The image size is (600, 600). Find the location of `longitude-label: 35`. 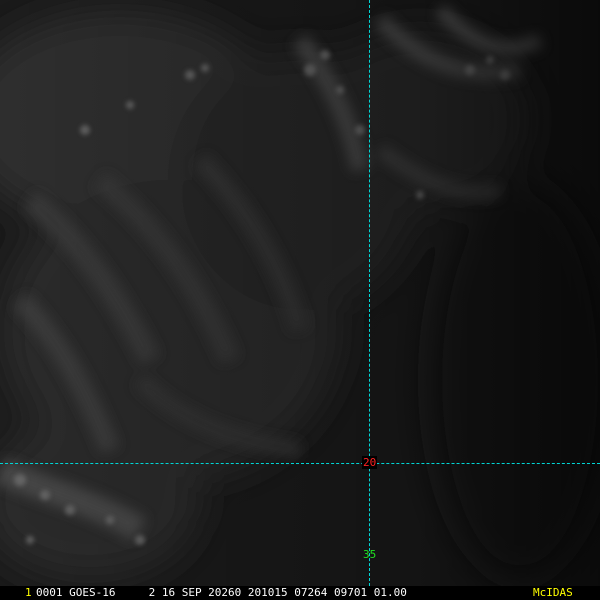

longitude-label: 35 is located at coordinates (370, 554).